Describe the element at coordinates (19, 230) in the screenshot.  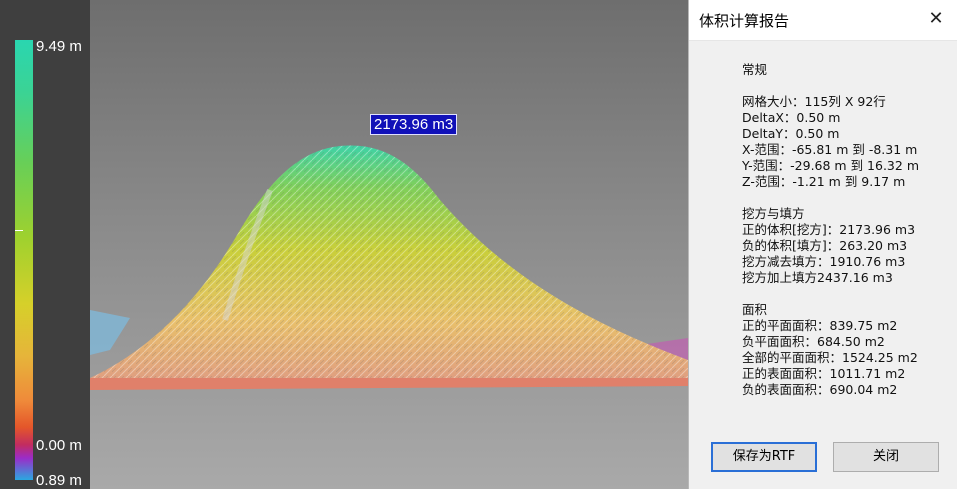
I see `scale-tick` at that location.